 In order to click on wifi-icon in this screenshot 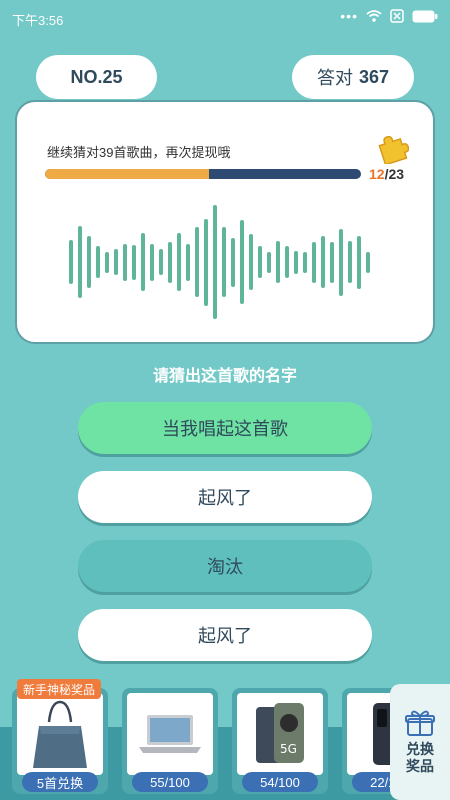, I will do `click(374, 16)`.